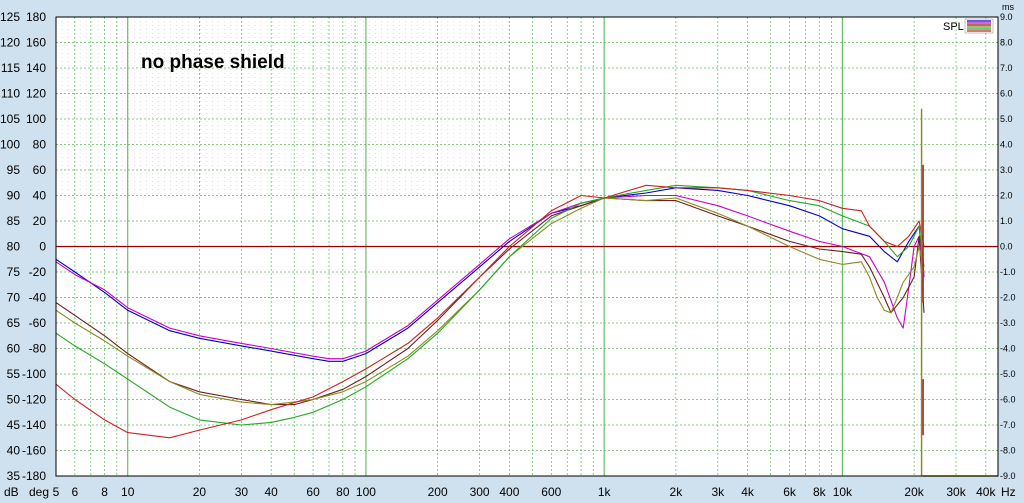  I want to click on ms-tick-label: -6.0, so click(1008, 400).